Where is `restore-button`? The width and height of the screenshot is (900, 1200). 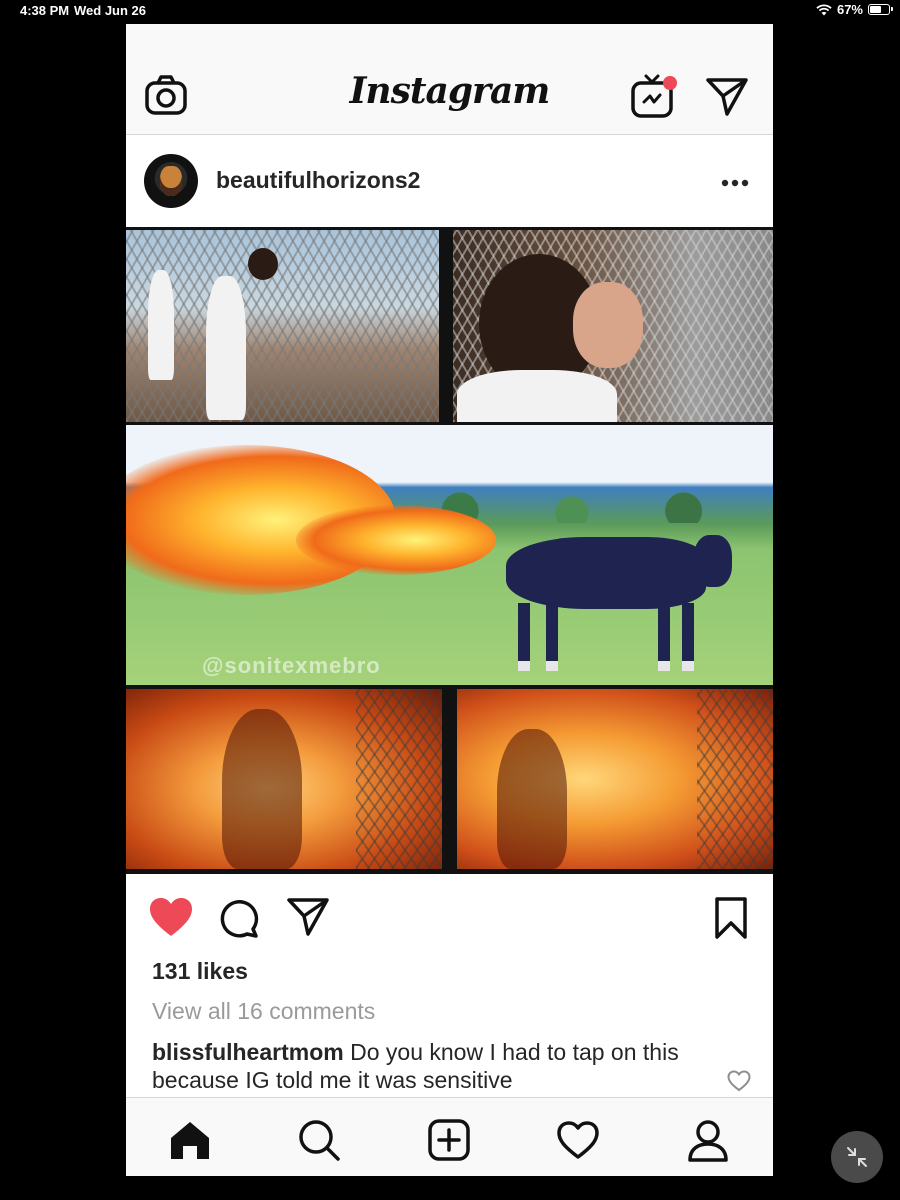
restore-button is located at coordinates (857, 1157).